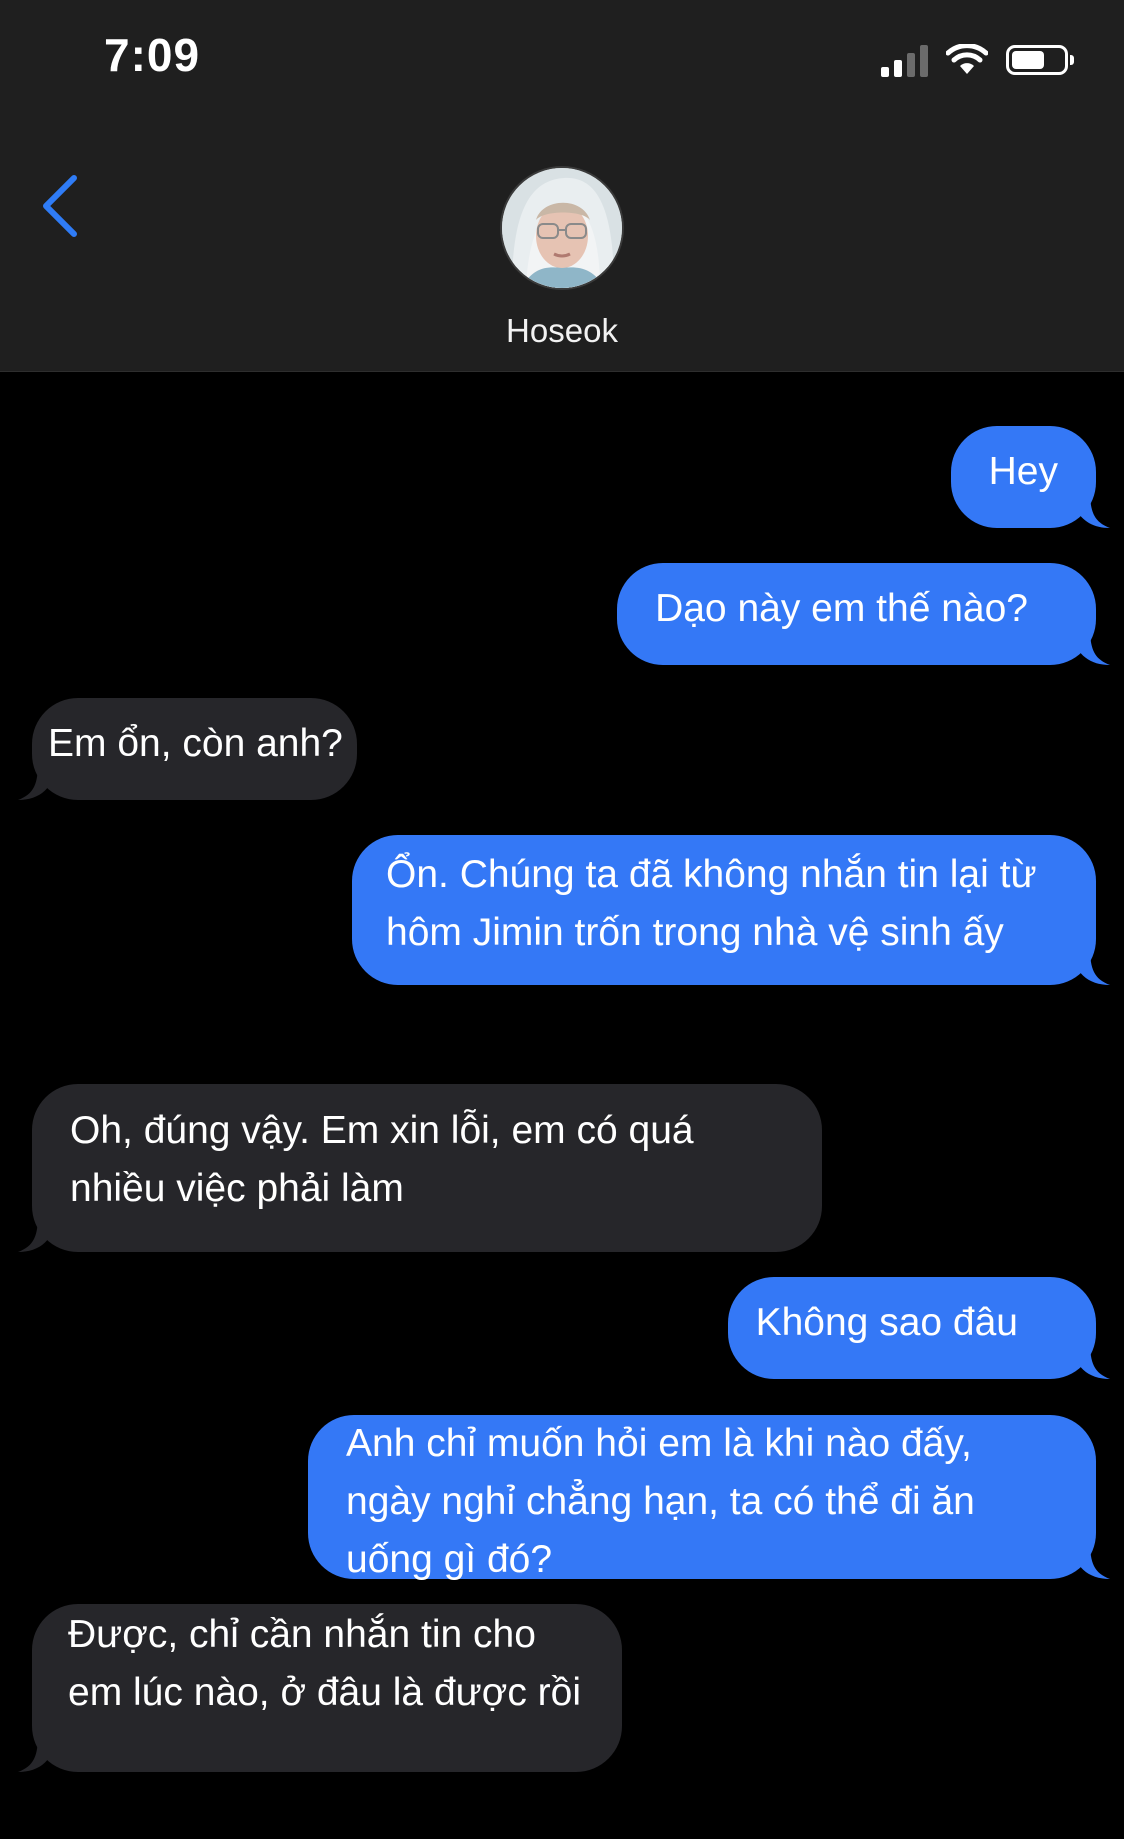 The width and height of the screenshot is (1124, 1839). Describe the element at coordinates (1040, 60) in the screenshot. I see `battery-icon` at that location.